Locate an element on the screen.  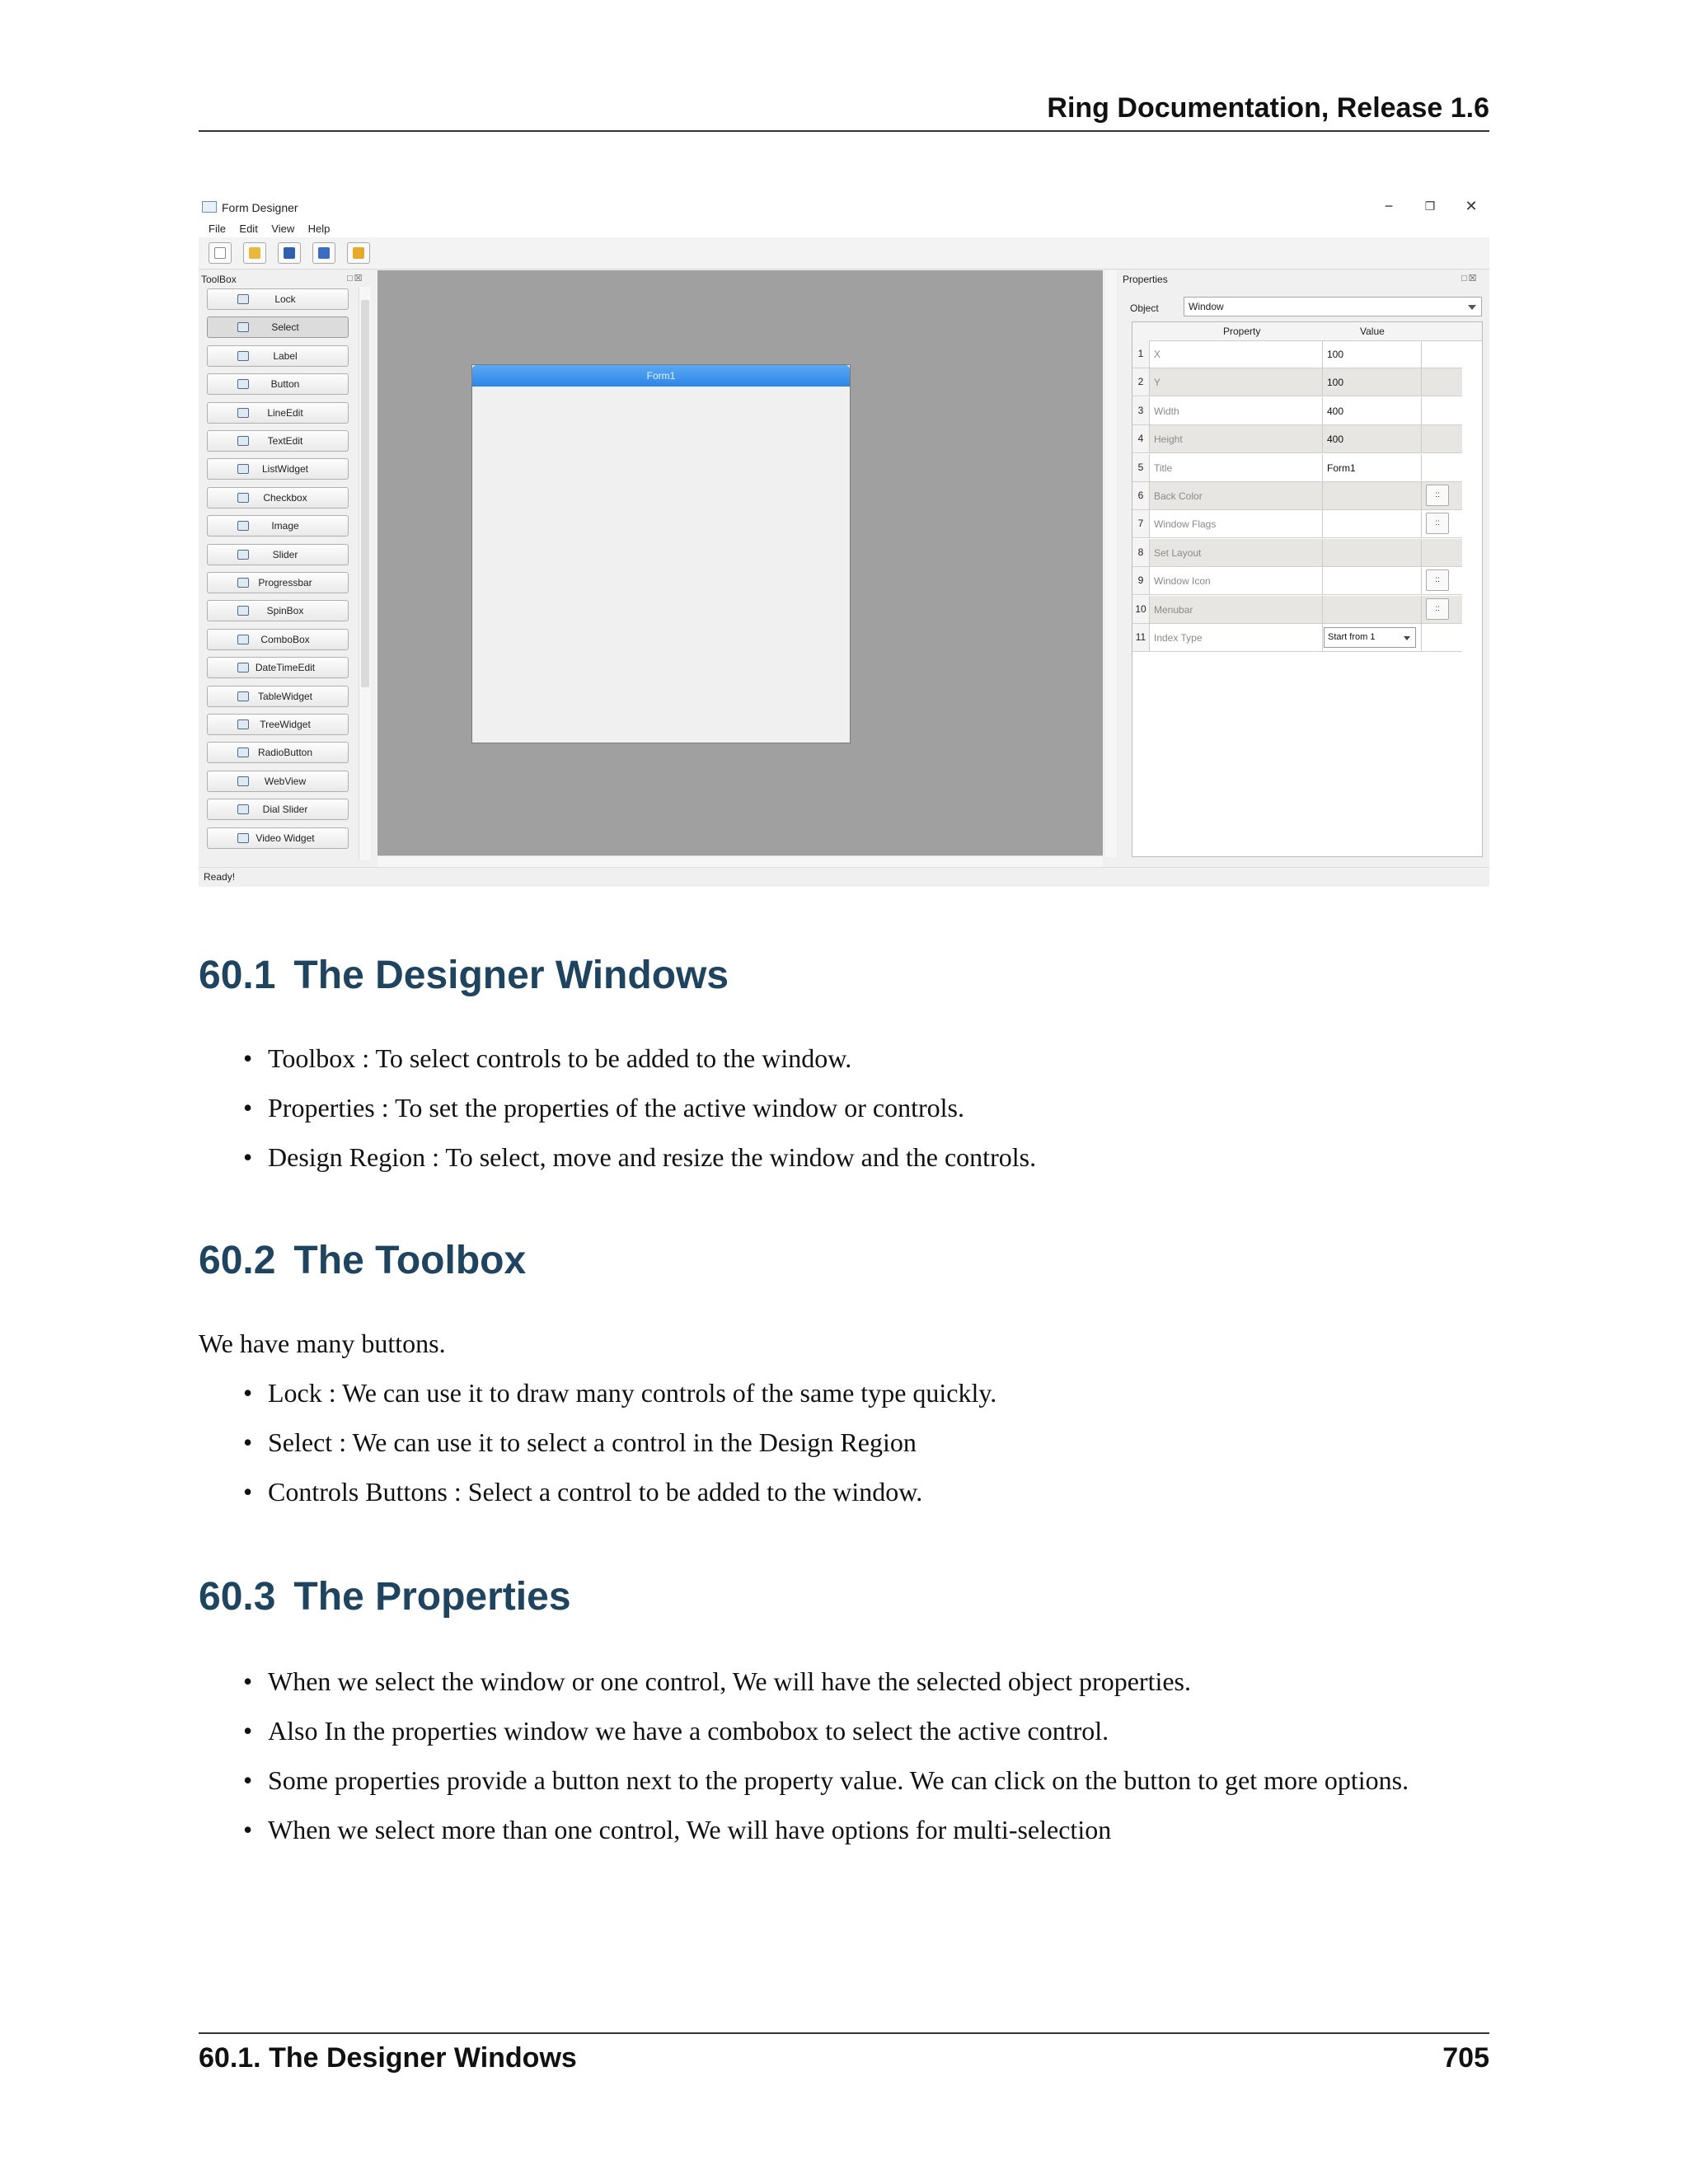
property-row: 4 Height 400 is located at coordinates (1297, 439).